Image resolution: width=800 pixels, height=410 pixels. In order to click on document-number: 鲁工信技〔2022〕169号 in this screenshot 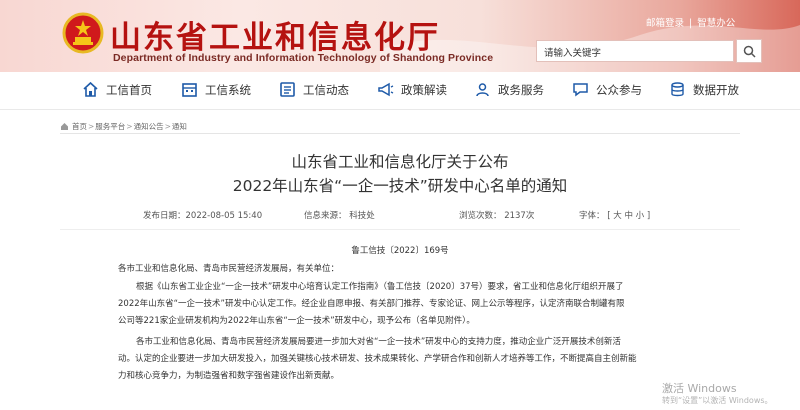, I will do `click(400, 251)`.